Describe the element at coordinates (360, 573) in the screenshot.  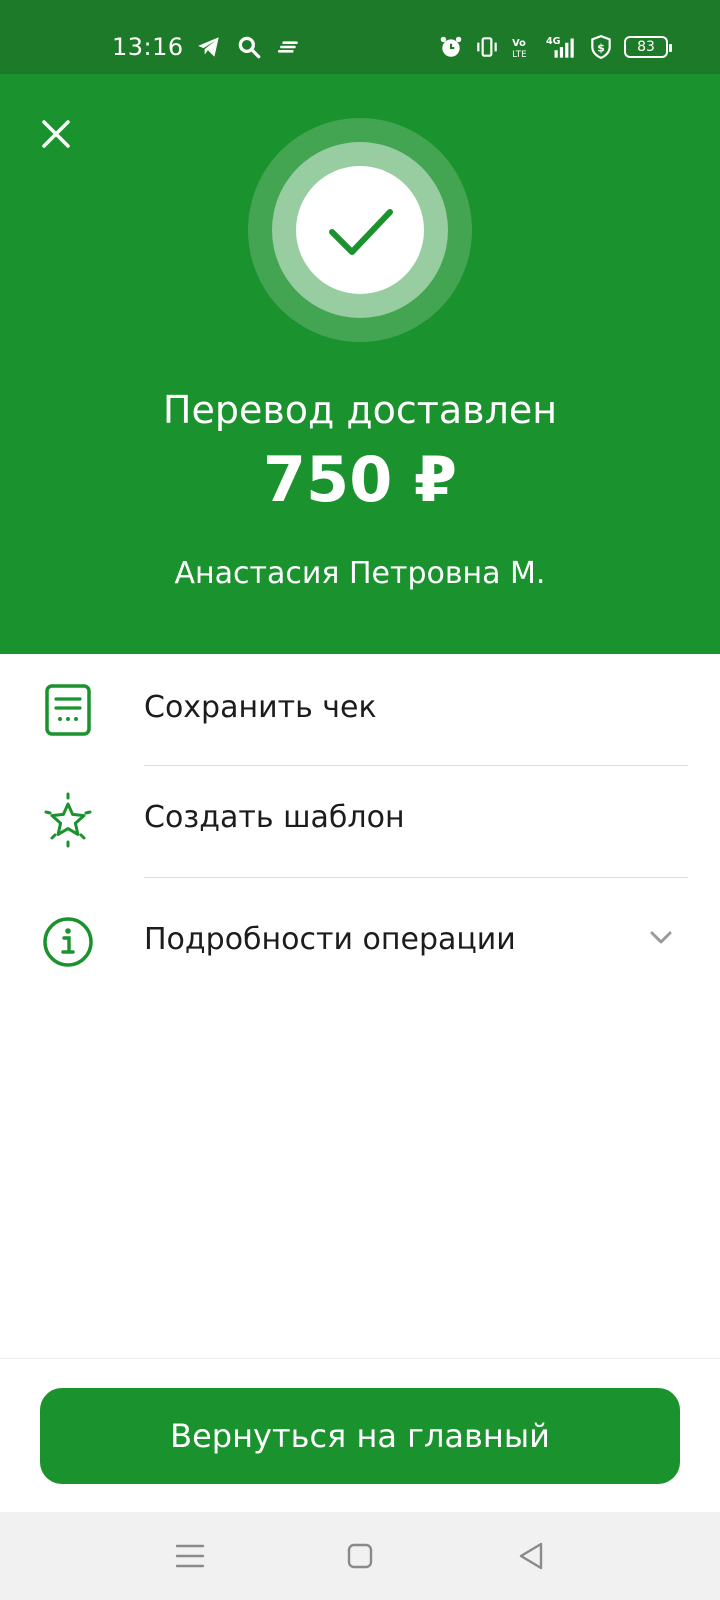
I see `recipient-name: Анастасия Петровна М.` at that location.